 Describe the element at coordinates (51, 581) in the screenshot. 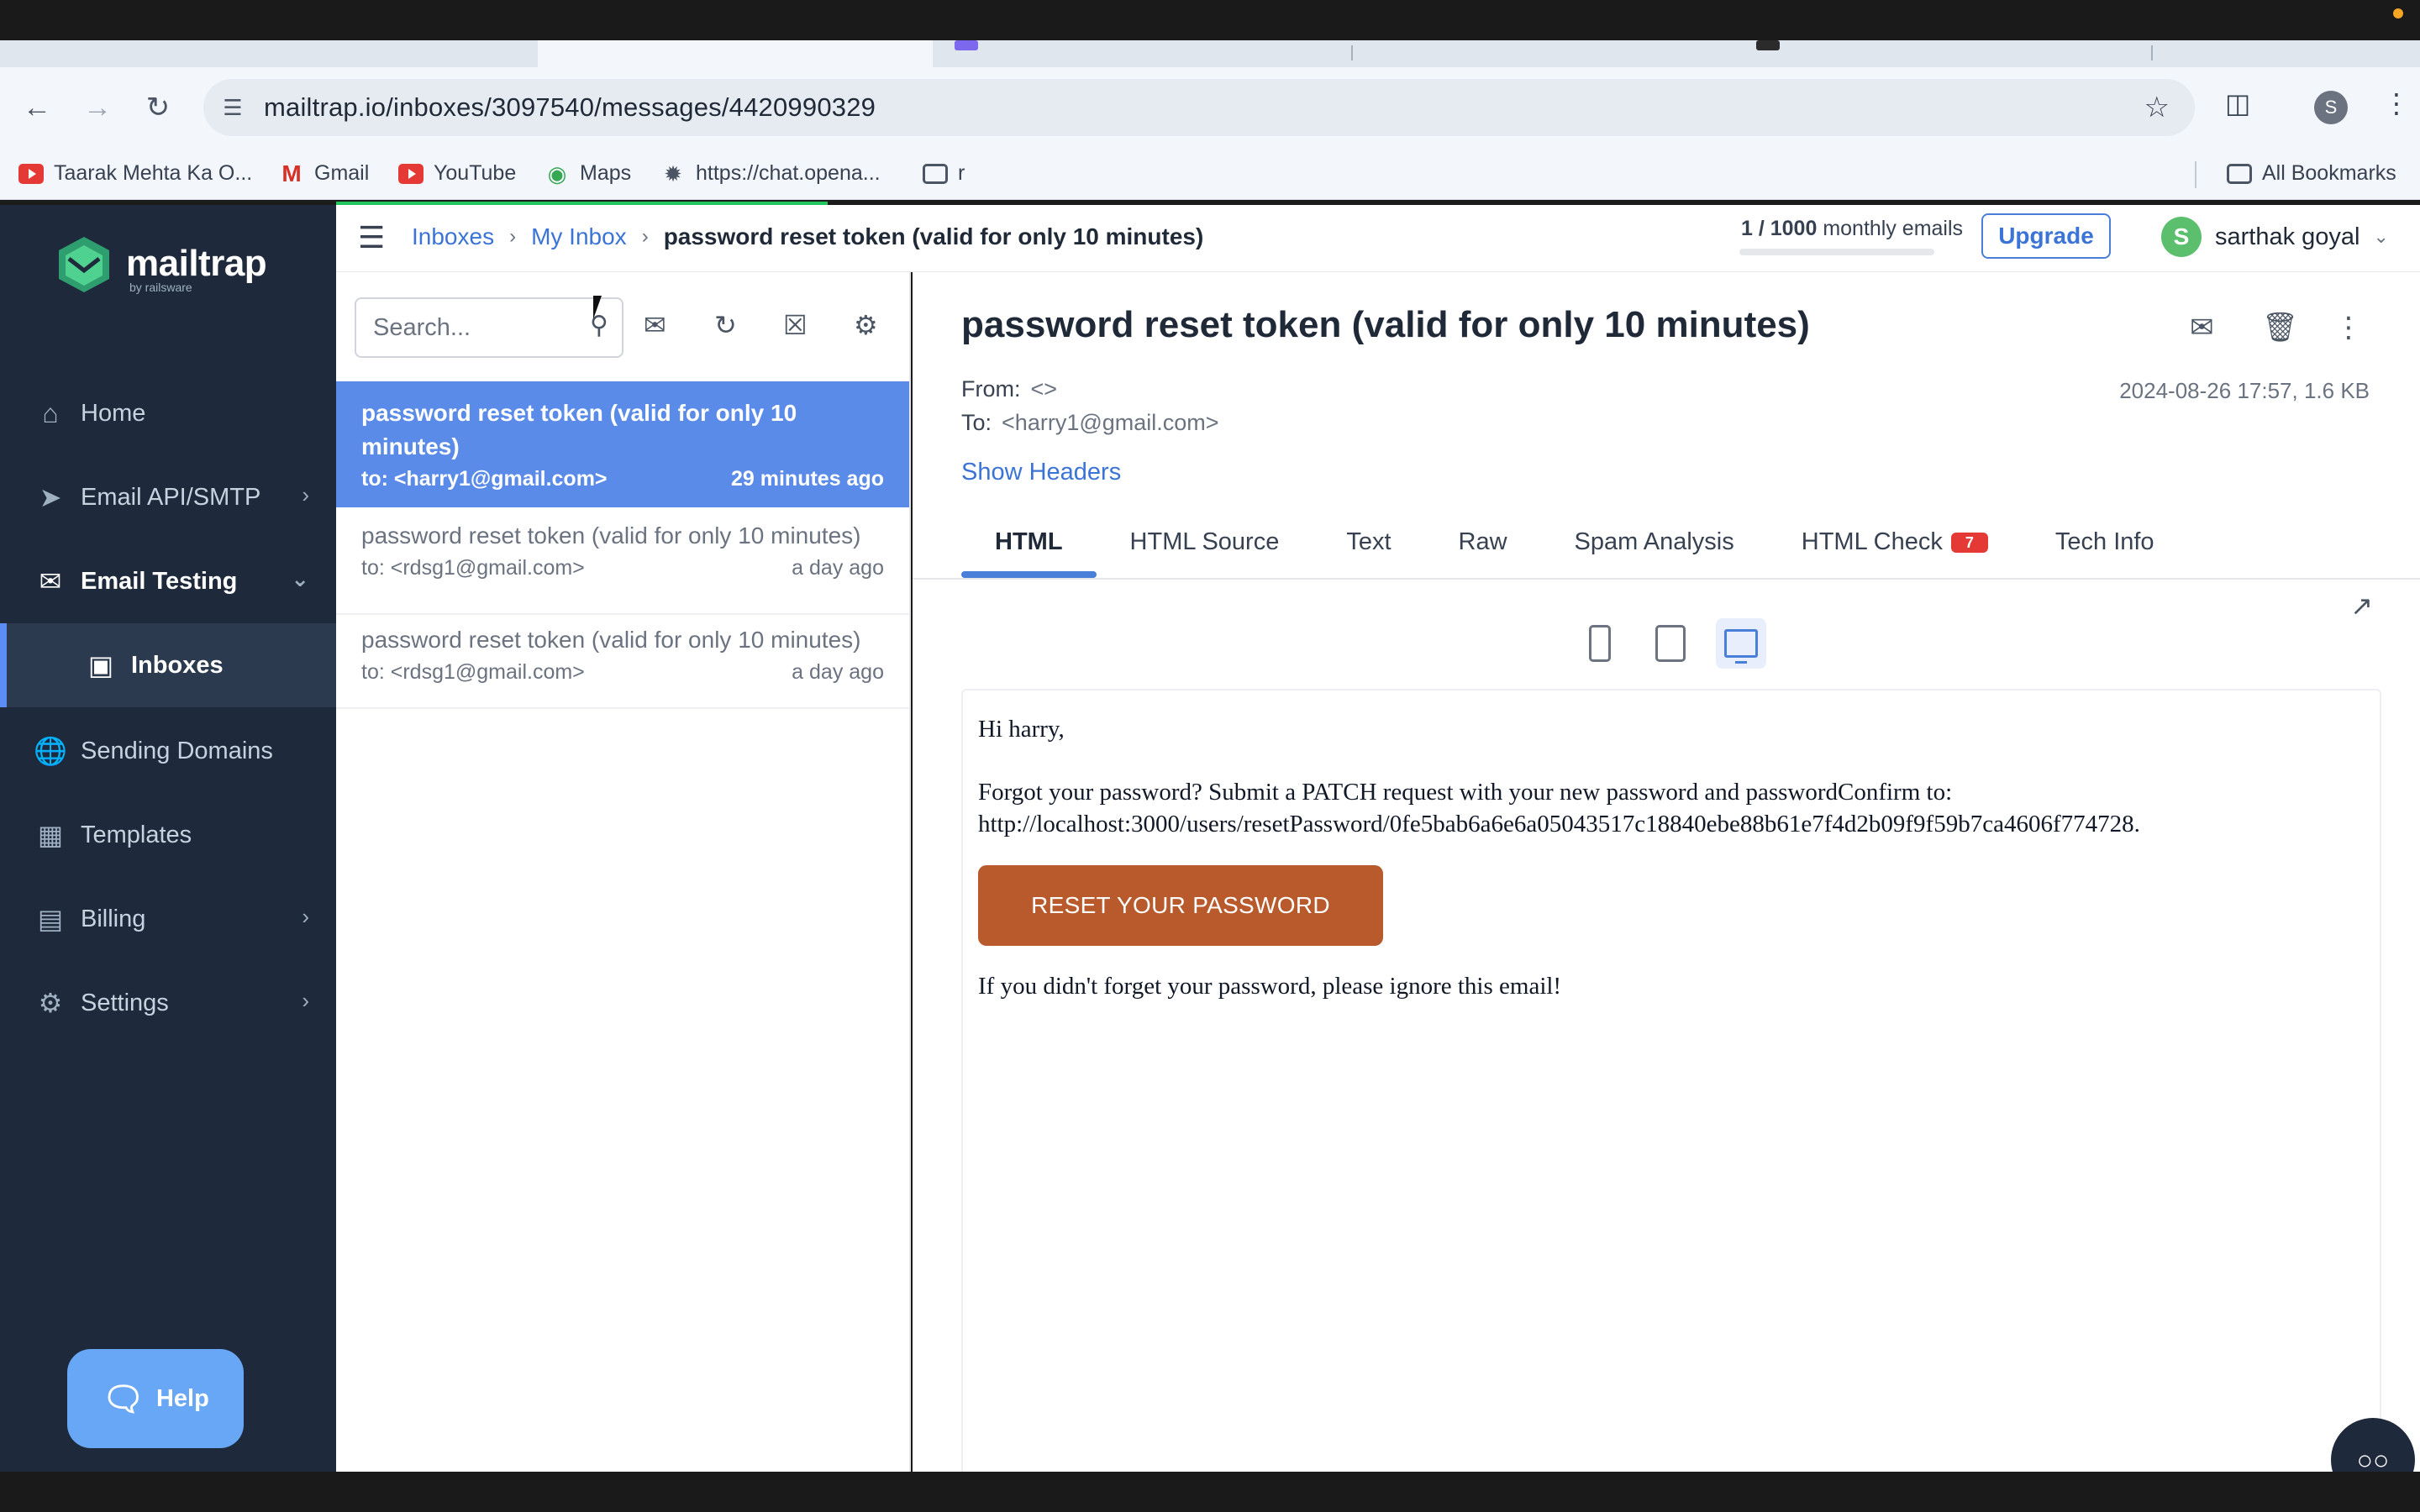

I see `mail-check-icon: ✉` at that location.